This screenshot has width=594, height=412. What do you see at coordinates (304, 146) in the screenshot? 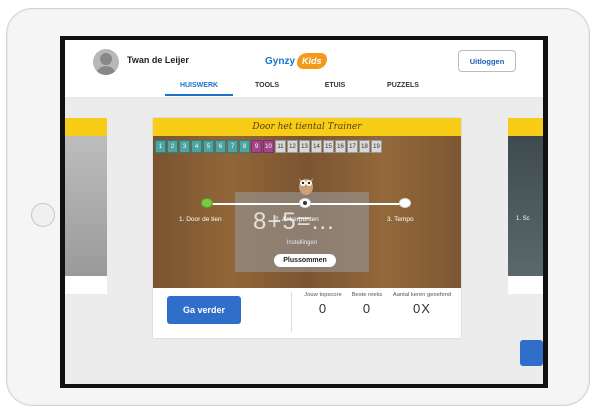
I see `number-tile: 13` at bounding box center [304, 146].